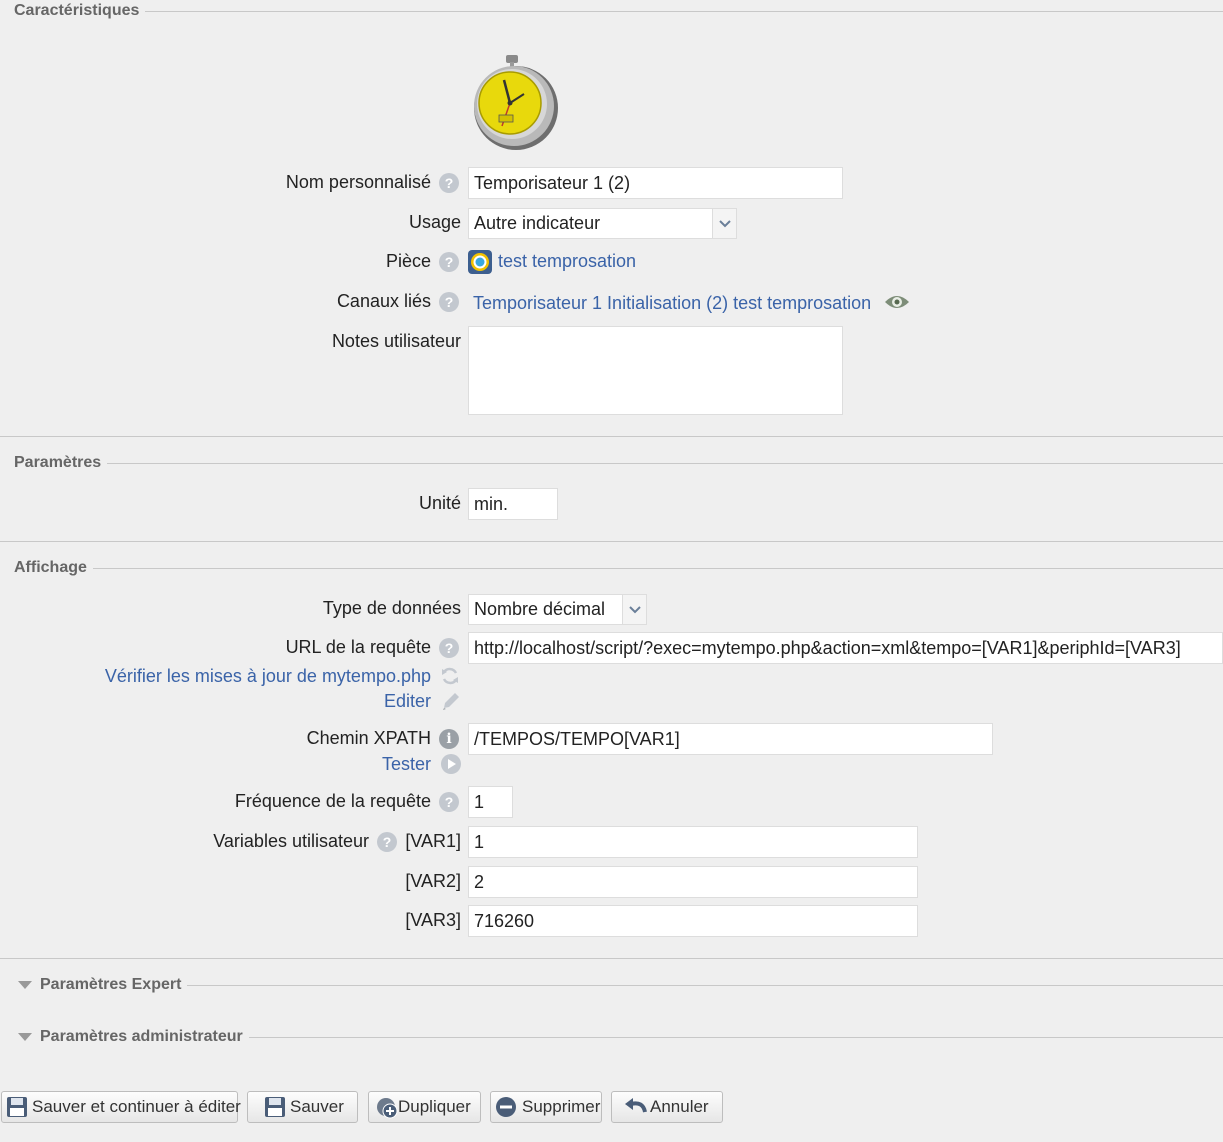 The width and height of the screenshot is (1223, 1142). I want to click on canaux-label: Canaux liés, so click(383, 301).